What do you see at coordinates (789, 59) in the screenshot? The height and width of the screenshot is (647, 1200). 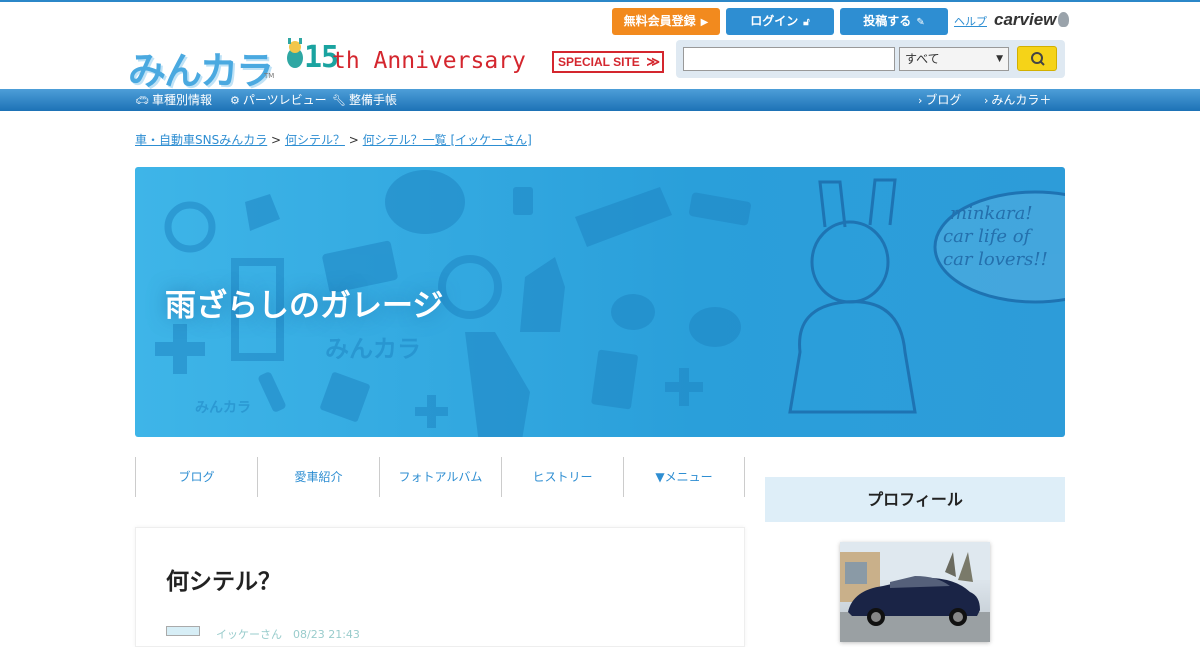 I see `search-input` at bounding box center [789, 59].